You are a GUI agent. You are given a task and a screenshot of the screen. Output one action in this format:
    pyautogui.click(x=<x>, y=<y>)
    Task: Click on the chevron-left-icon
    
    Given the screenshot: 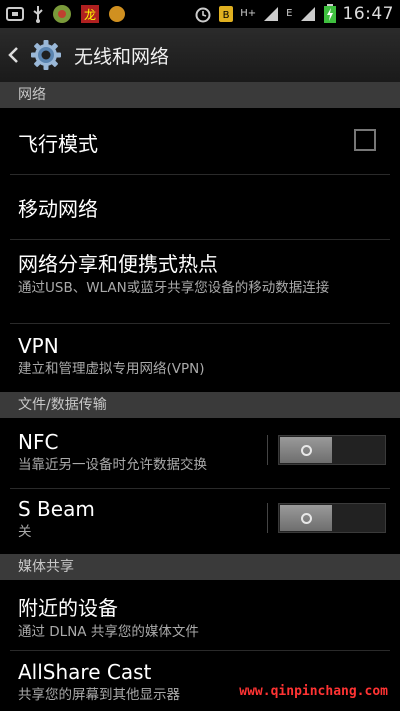 What is the action you would take?
    pyautogui.click(x=13, y=55)
    